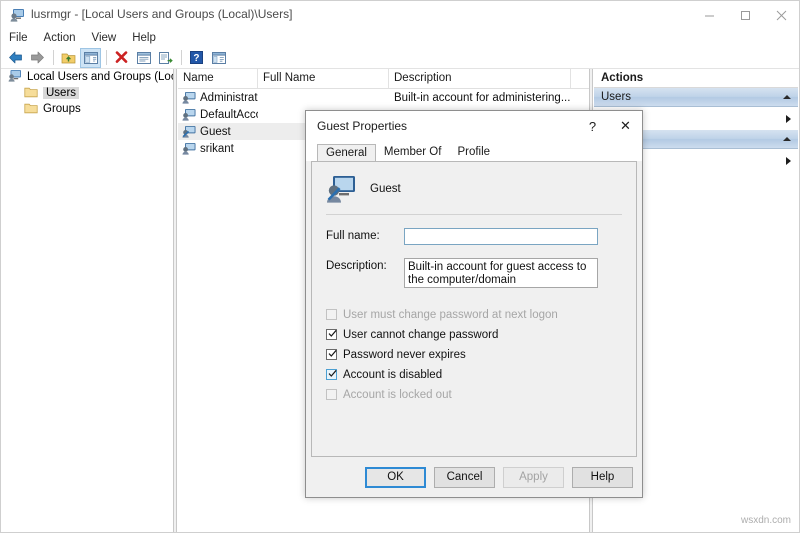 The image size is (800, 533). I want to click on tree-item-groups-label: Groups, so click(62, 109).